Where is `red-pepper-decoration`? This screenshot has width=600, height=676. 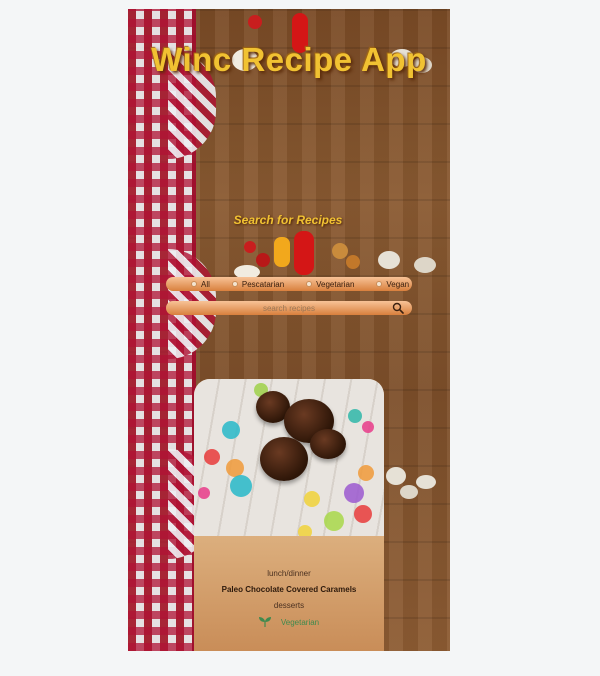 red-pepper-decoration is located at coordinates (304, 253).